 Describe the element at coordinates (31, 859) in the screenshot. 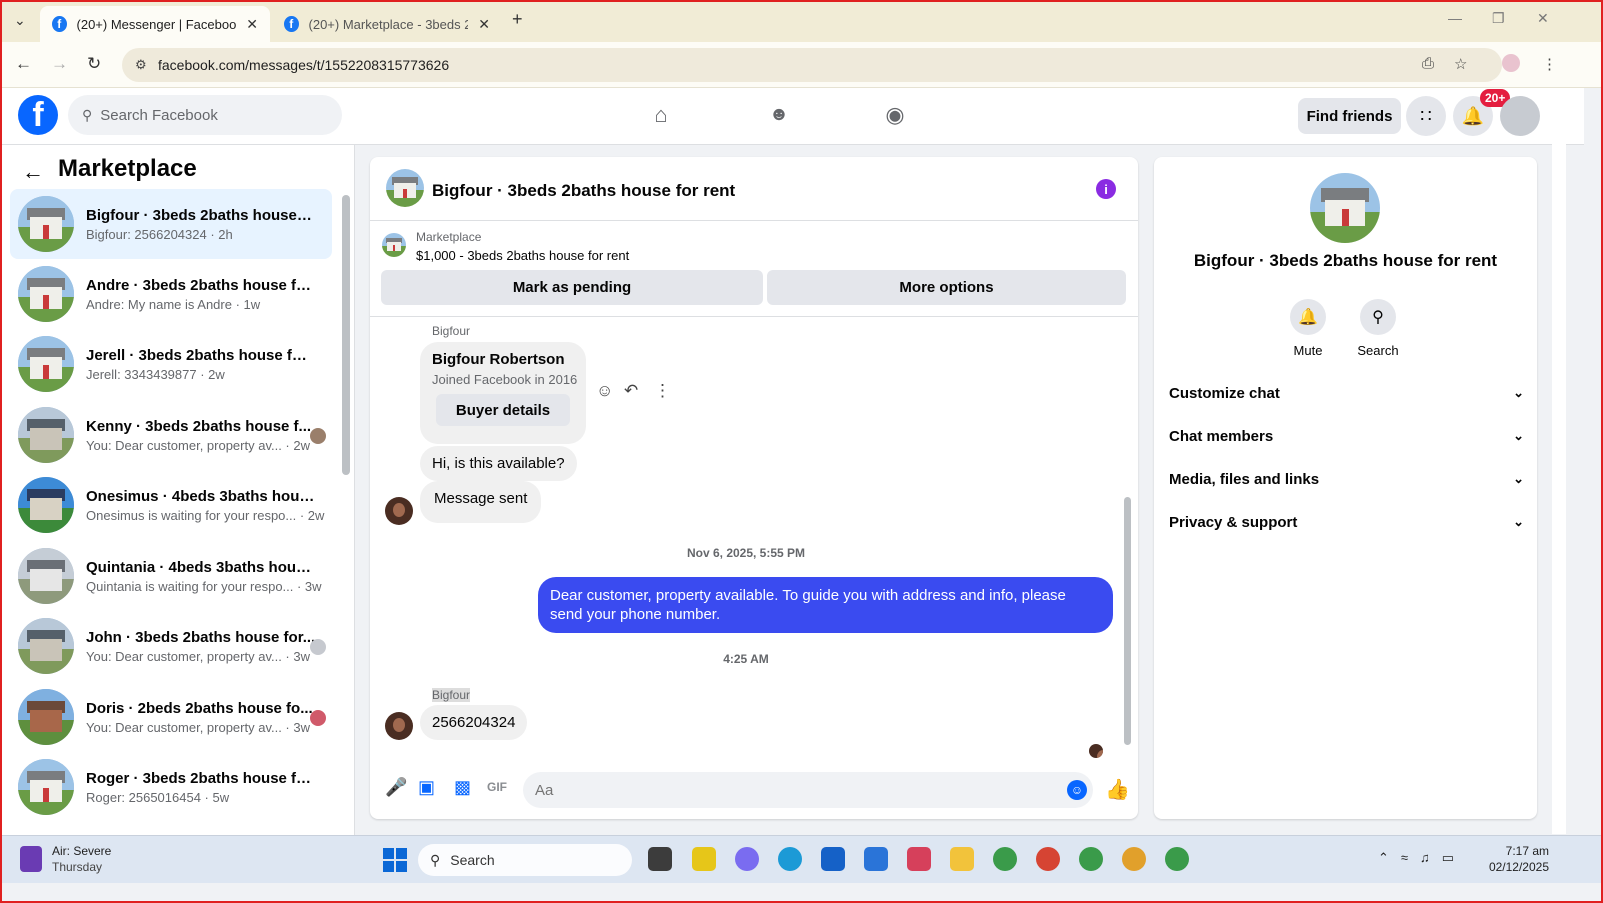

I see `weather-widget-icon` at that location.